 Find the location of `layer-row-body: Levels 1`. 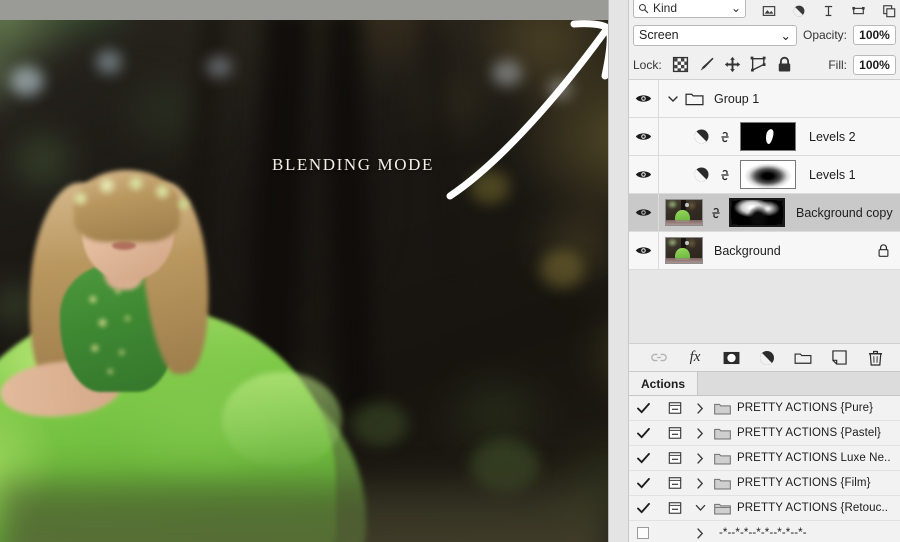

layer-row-body: Levels 1 is located at coordinates (779, 174).